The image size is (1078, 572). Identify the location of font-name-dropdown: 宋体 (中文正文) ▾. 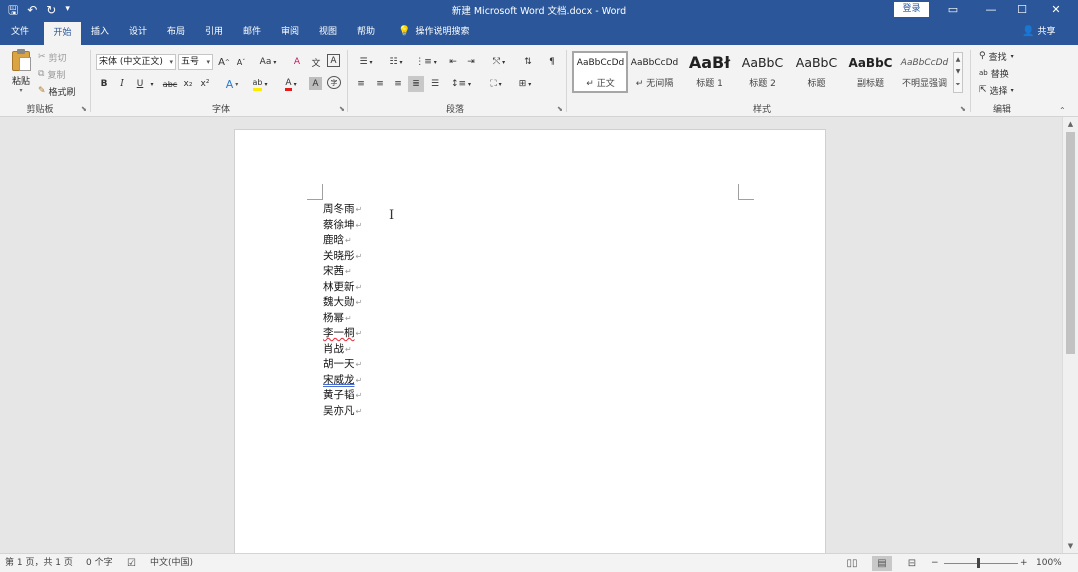
(136, 62).